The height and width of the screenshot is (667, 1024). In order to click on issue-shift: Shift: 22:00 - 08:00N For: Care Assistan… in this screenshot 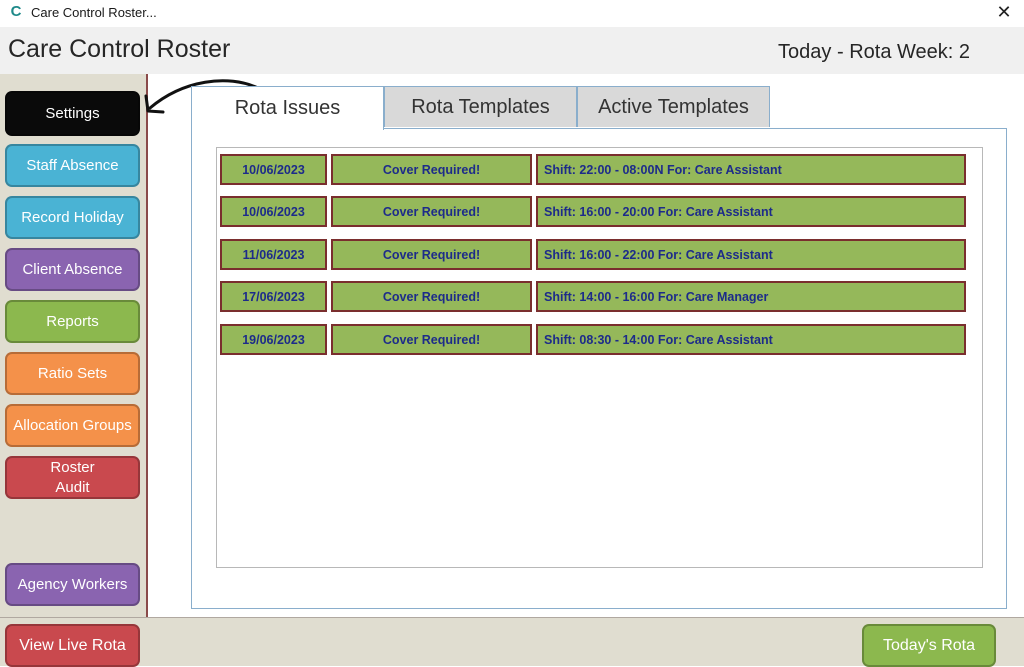, I will do `click(751, 169)`.